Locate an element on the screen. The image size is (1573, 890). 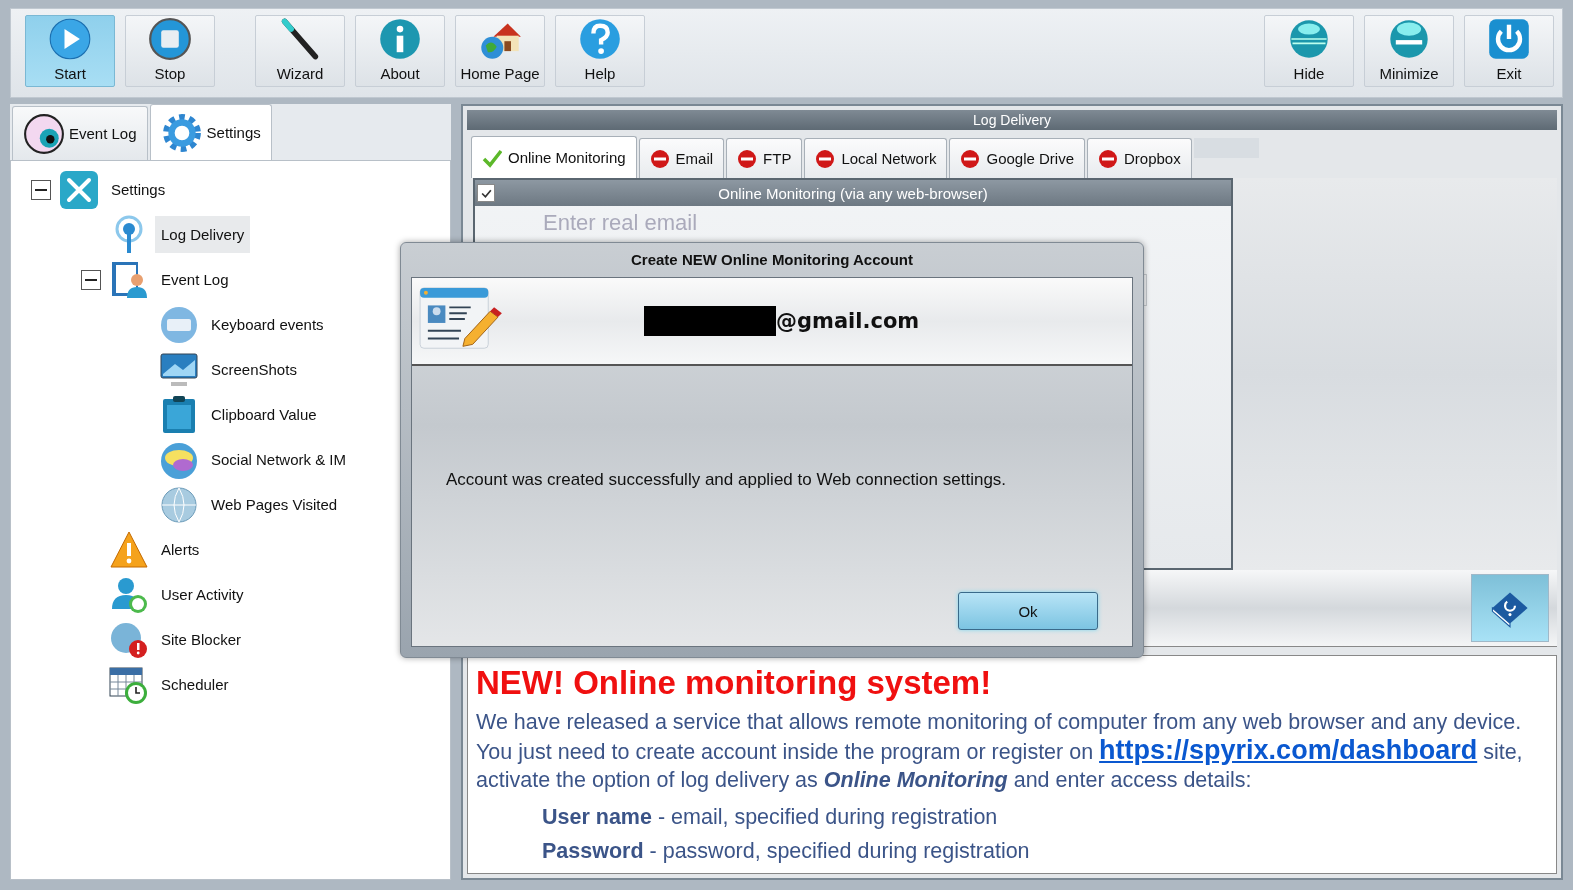
toolbar-button: Home Page is located at coordinates (500, 51).